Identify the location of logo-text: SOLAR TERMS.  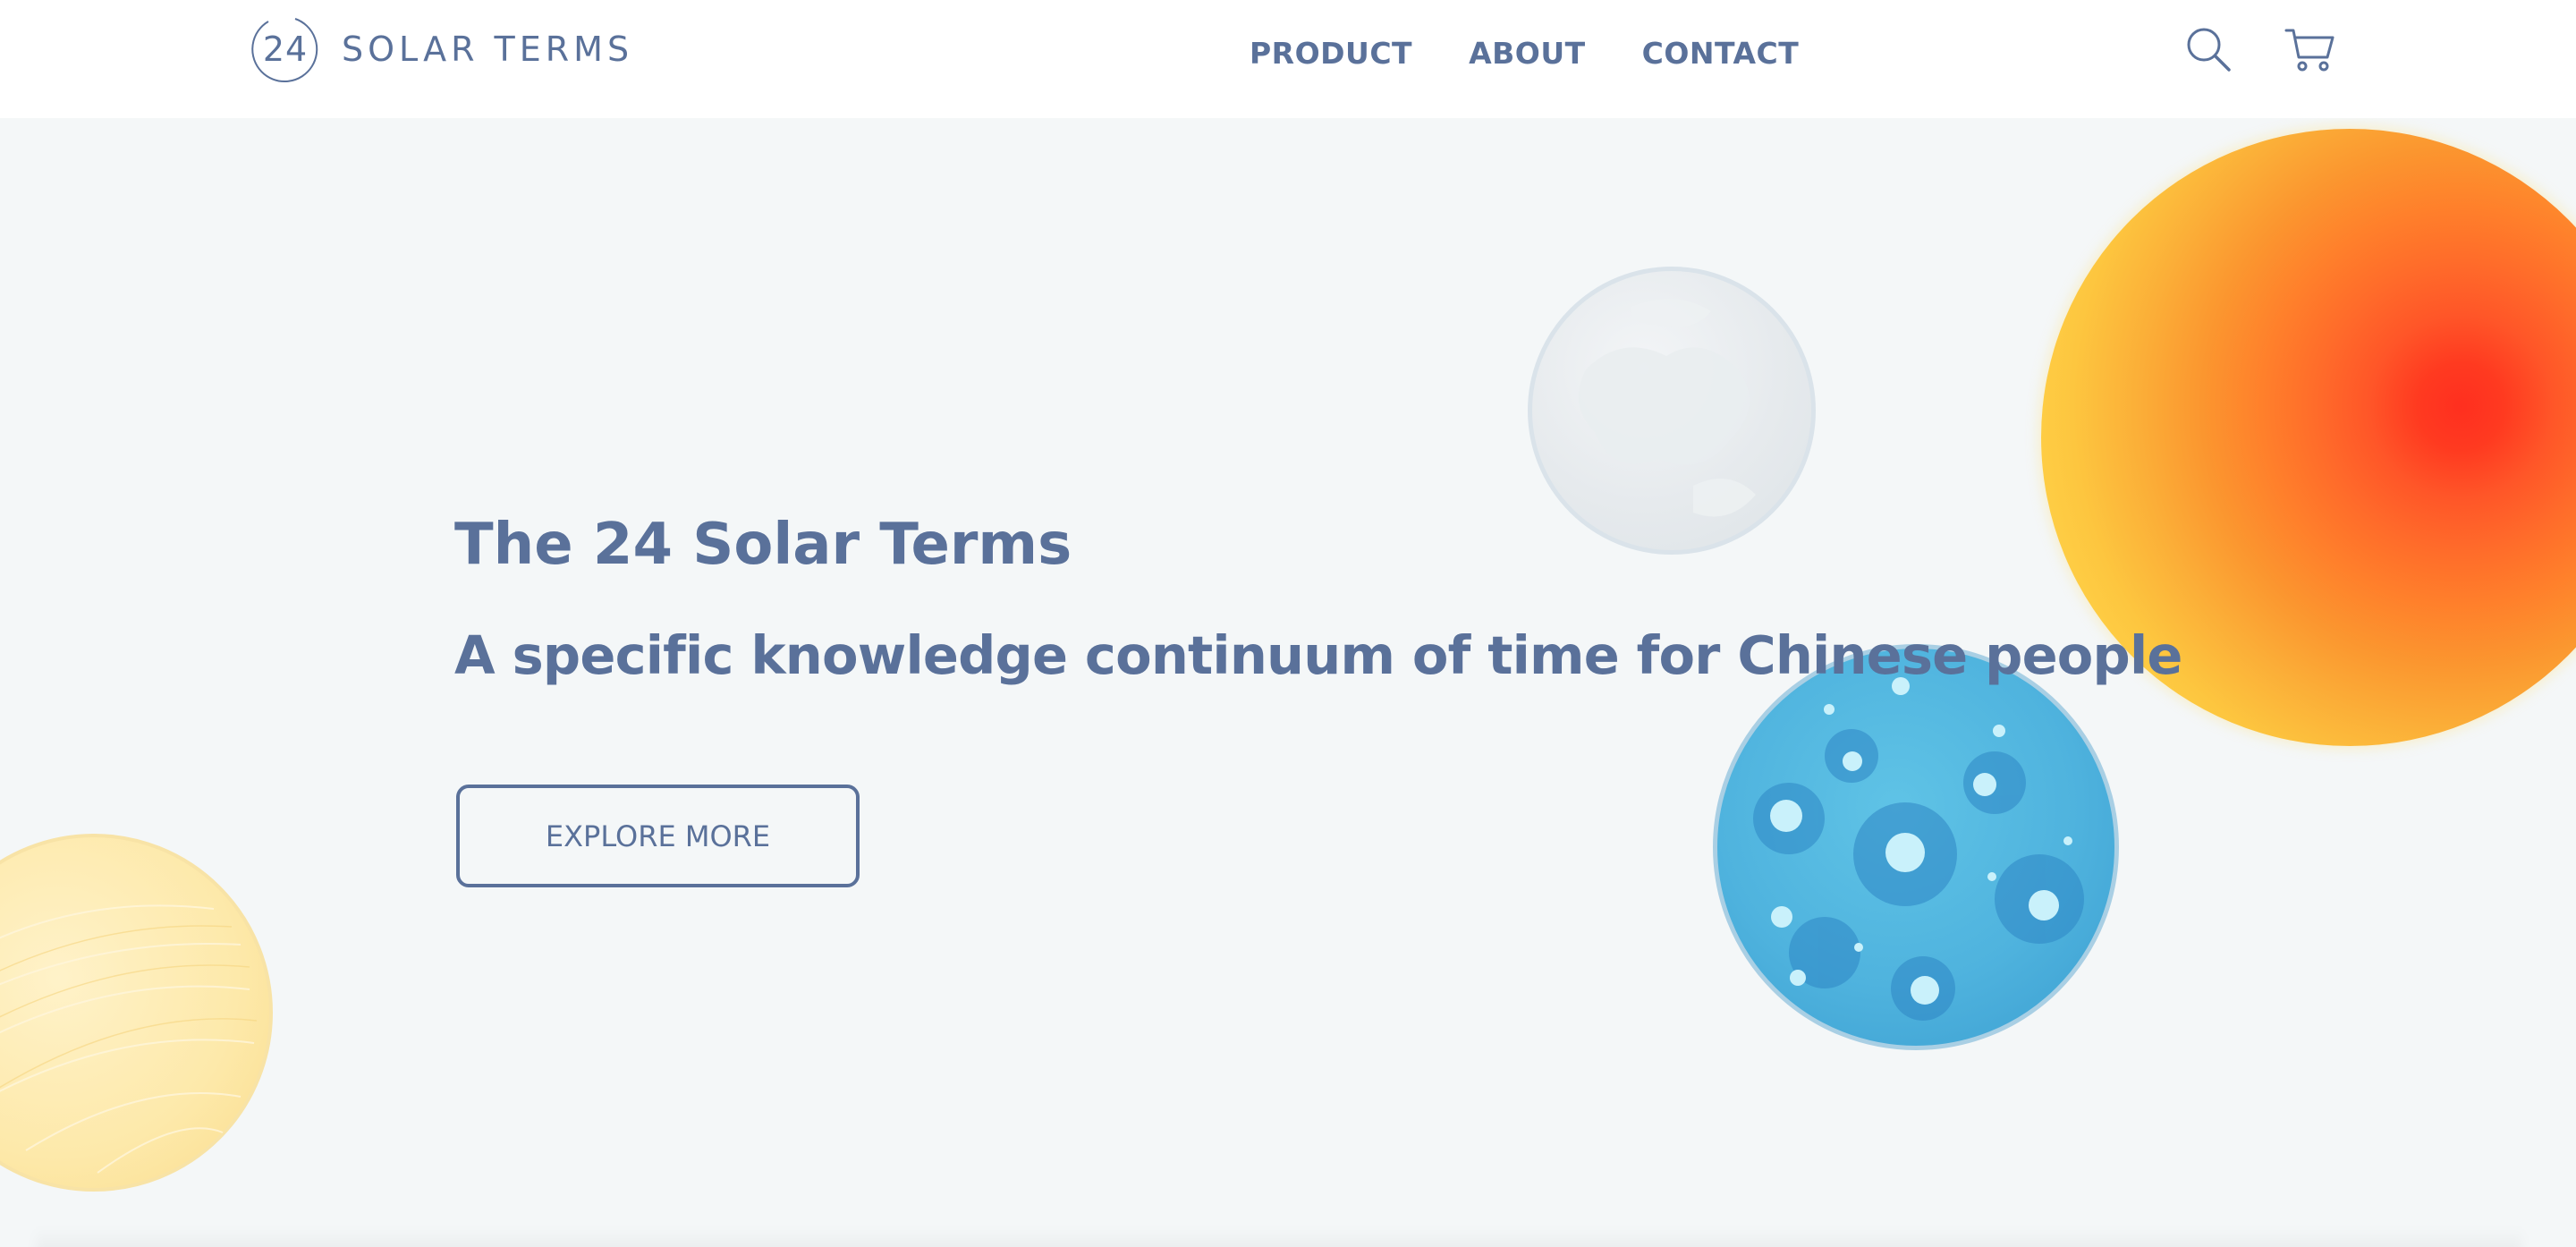
(488, 49).